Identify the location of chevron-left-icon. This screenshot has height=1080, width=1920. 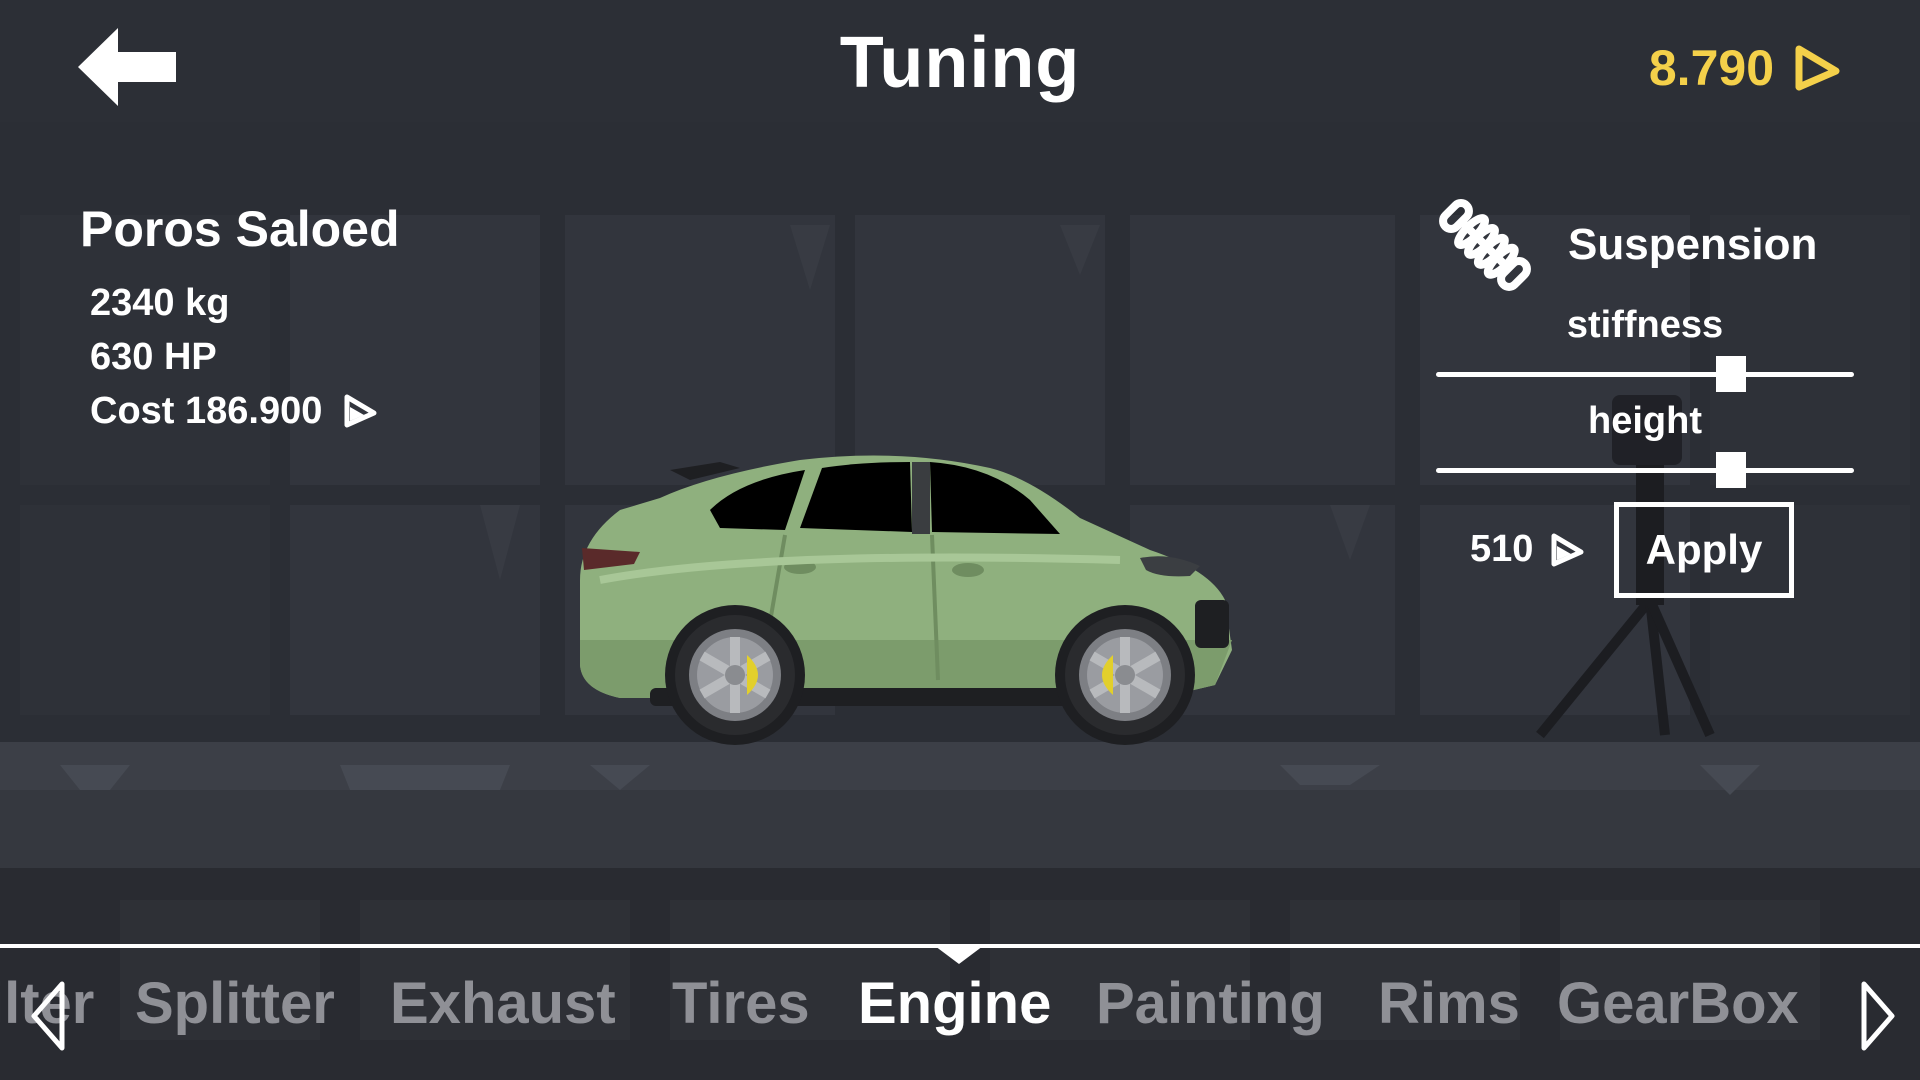
(48, 1016).